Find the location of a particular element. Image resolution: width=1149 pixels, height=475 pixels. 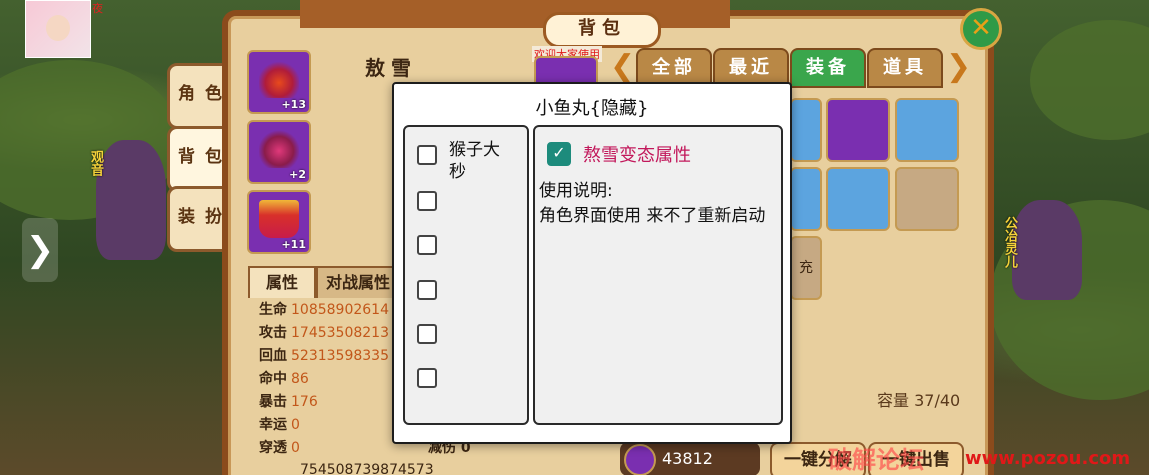

currency-amount: 43812 is located at coordinates (687, 458).